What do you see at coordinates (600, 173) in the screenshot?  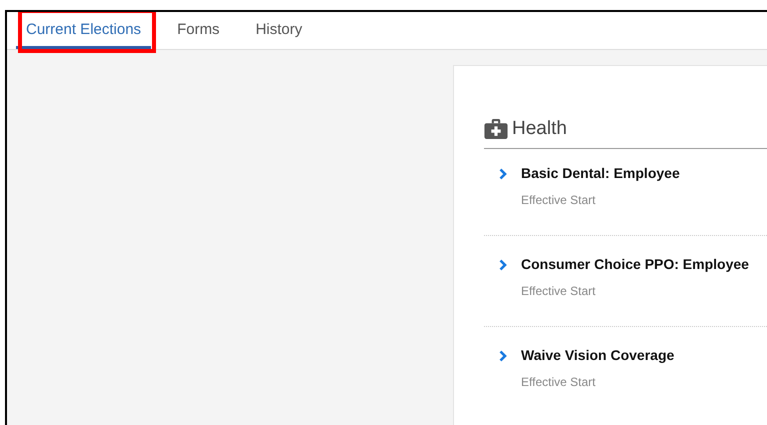 I see `plan-name: Basic Dental: Employee` at bounding box center [600, 173].